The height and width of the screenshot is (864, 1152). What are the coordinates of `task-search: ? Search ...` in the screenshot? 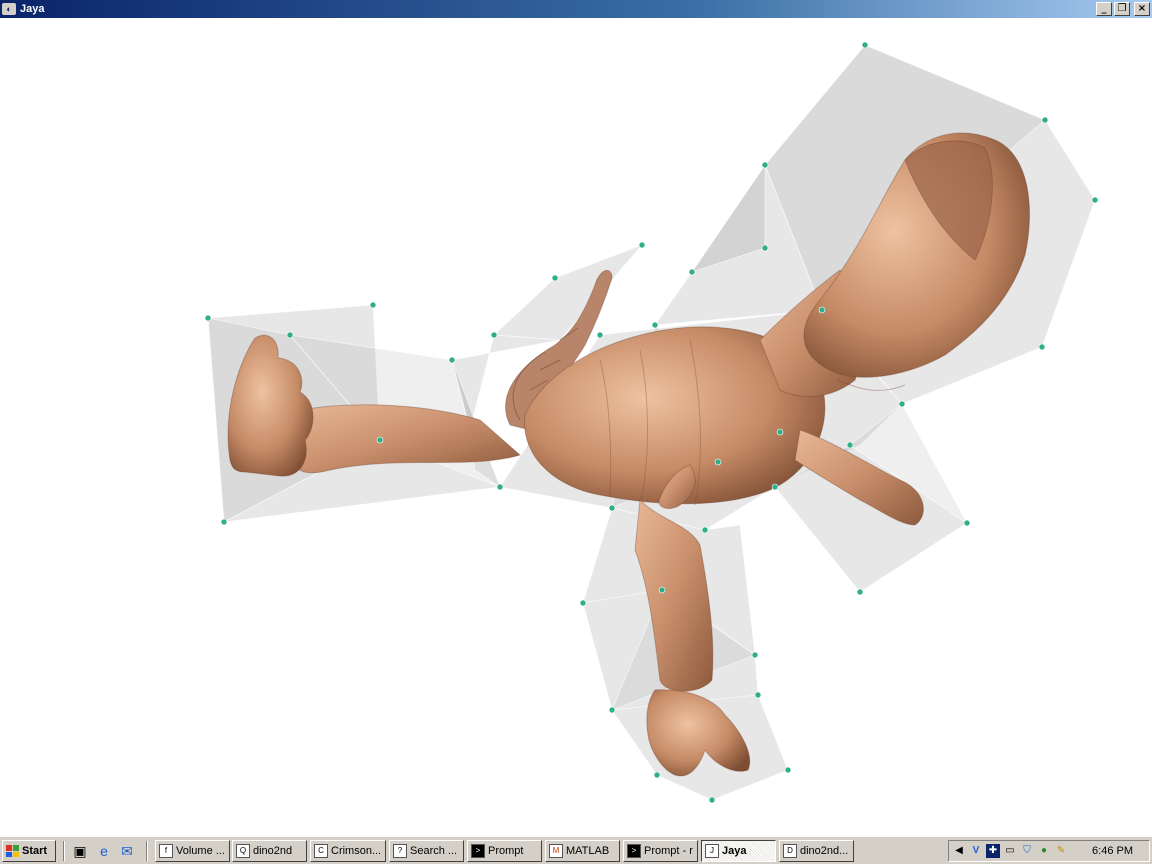 It's located at (426, 851).